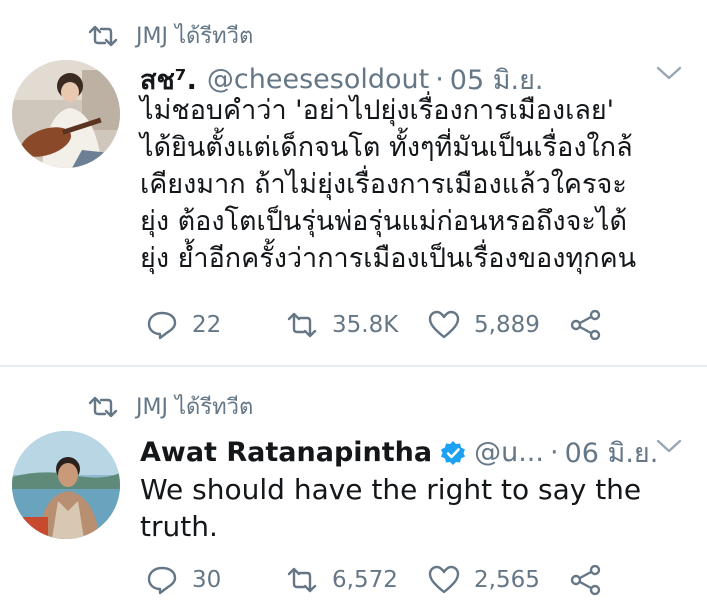  I want to click on like-button: 2,565, so click(499, 580).